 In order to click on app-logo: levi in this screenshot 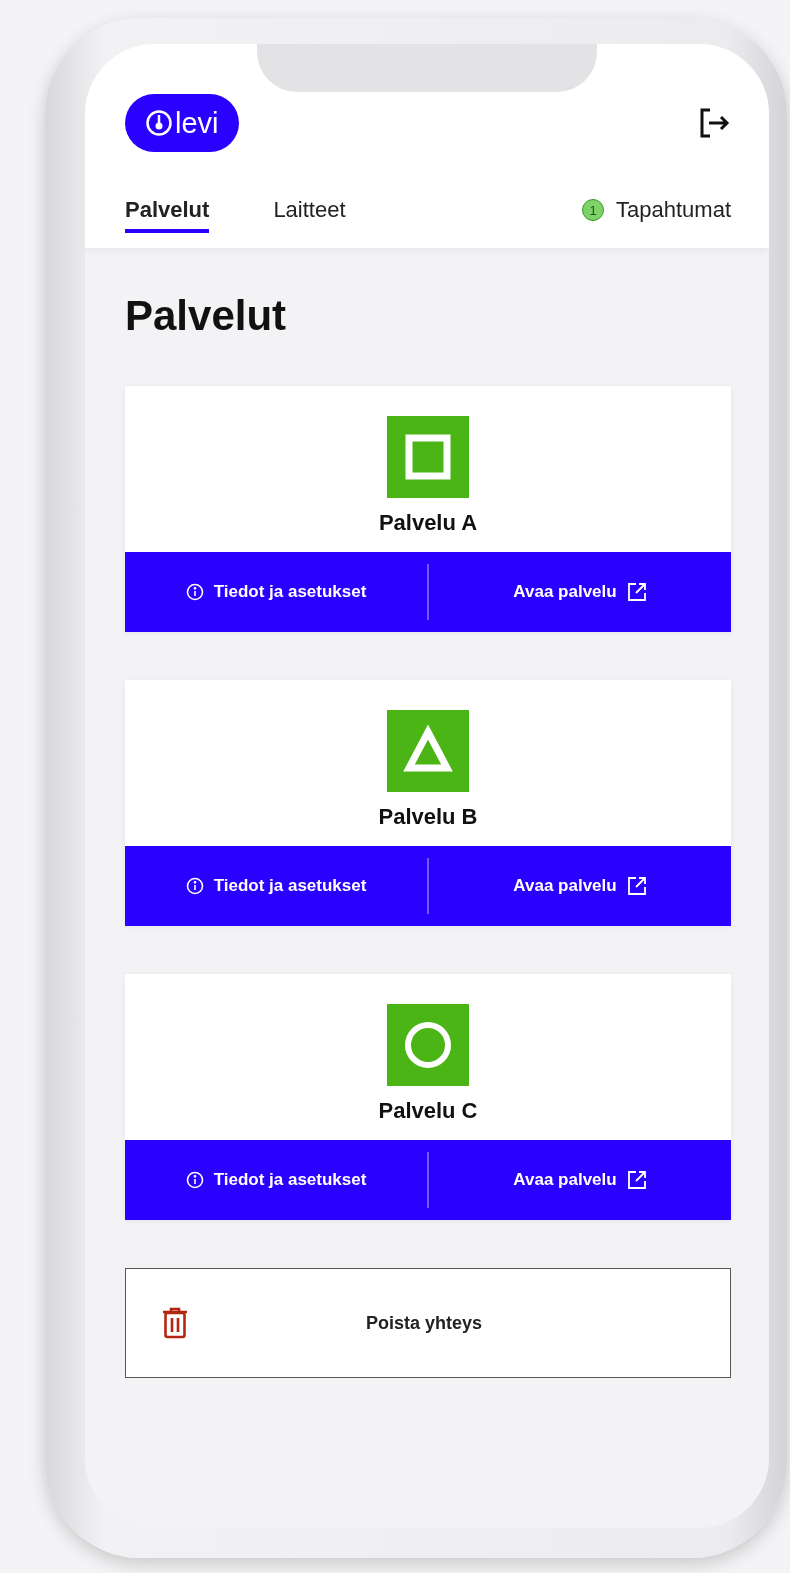, I will do `click(182, 123)`.